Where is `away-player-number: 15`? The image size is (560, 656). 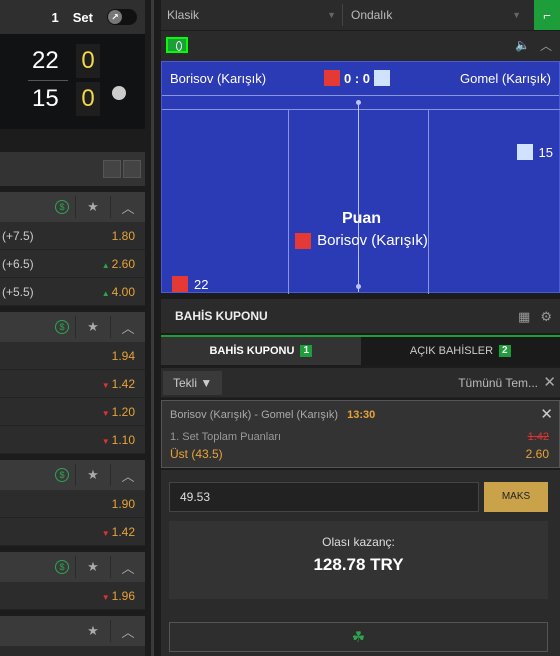 away-player-number: 15 is located at coordinates (545, 152).